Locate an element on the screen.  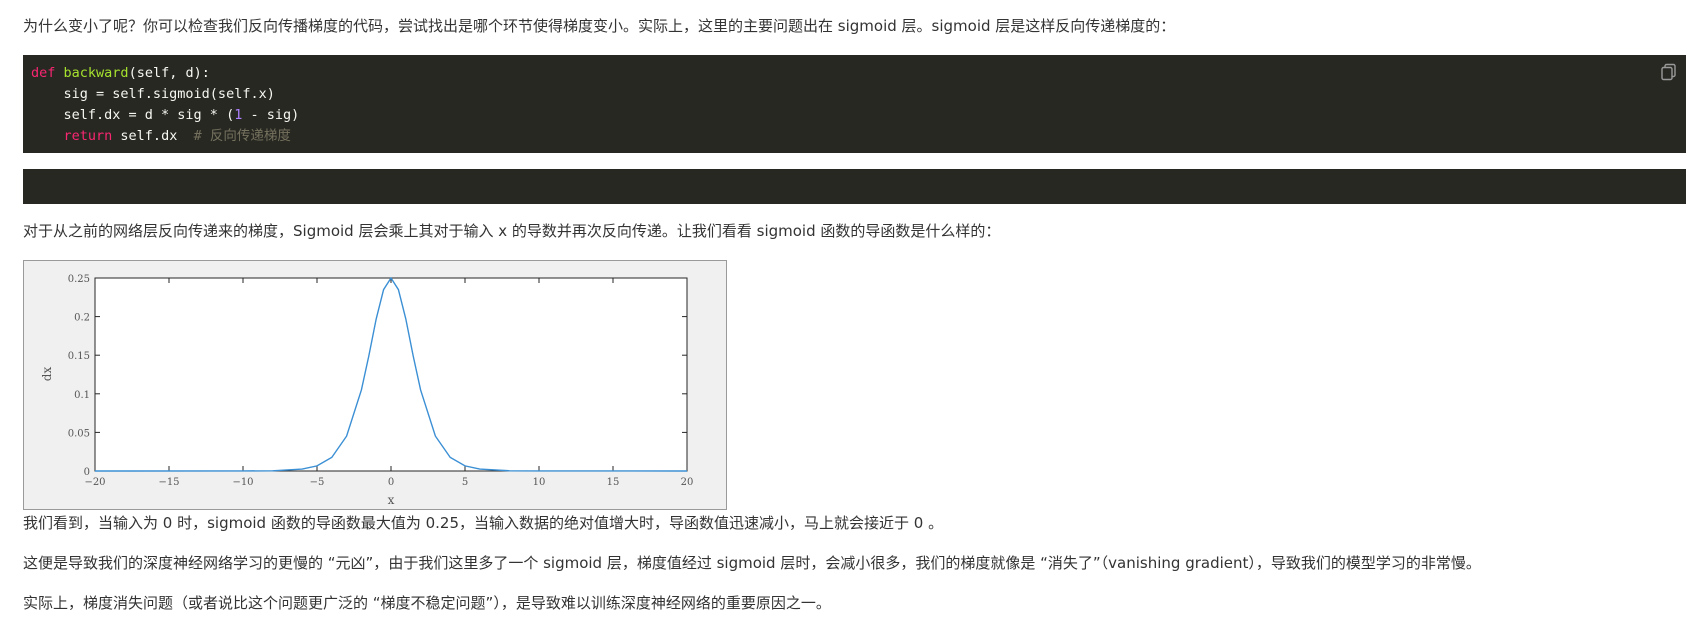
y-tick-label: 0.1 is located at coordinates (82, 395).